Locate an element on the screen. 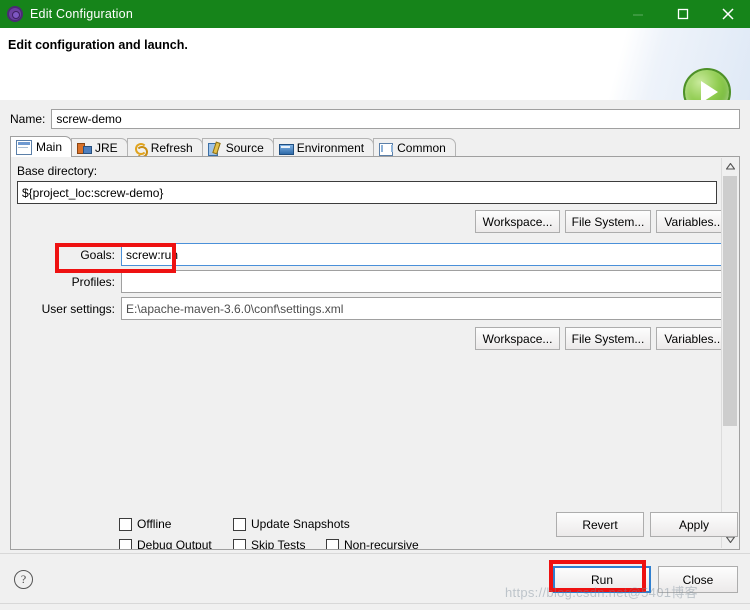 Image resolution: width=750 pixels, height=610 pixels. apply-button: Apply is located at coordinates (694, 524).